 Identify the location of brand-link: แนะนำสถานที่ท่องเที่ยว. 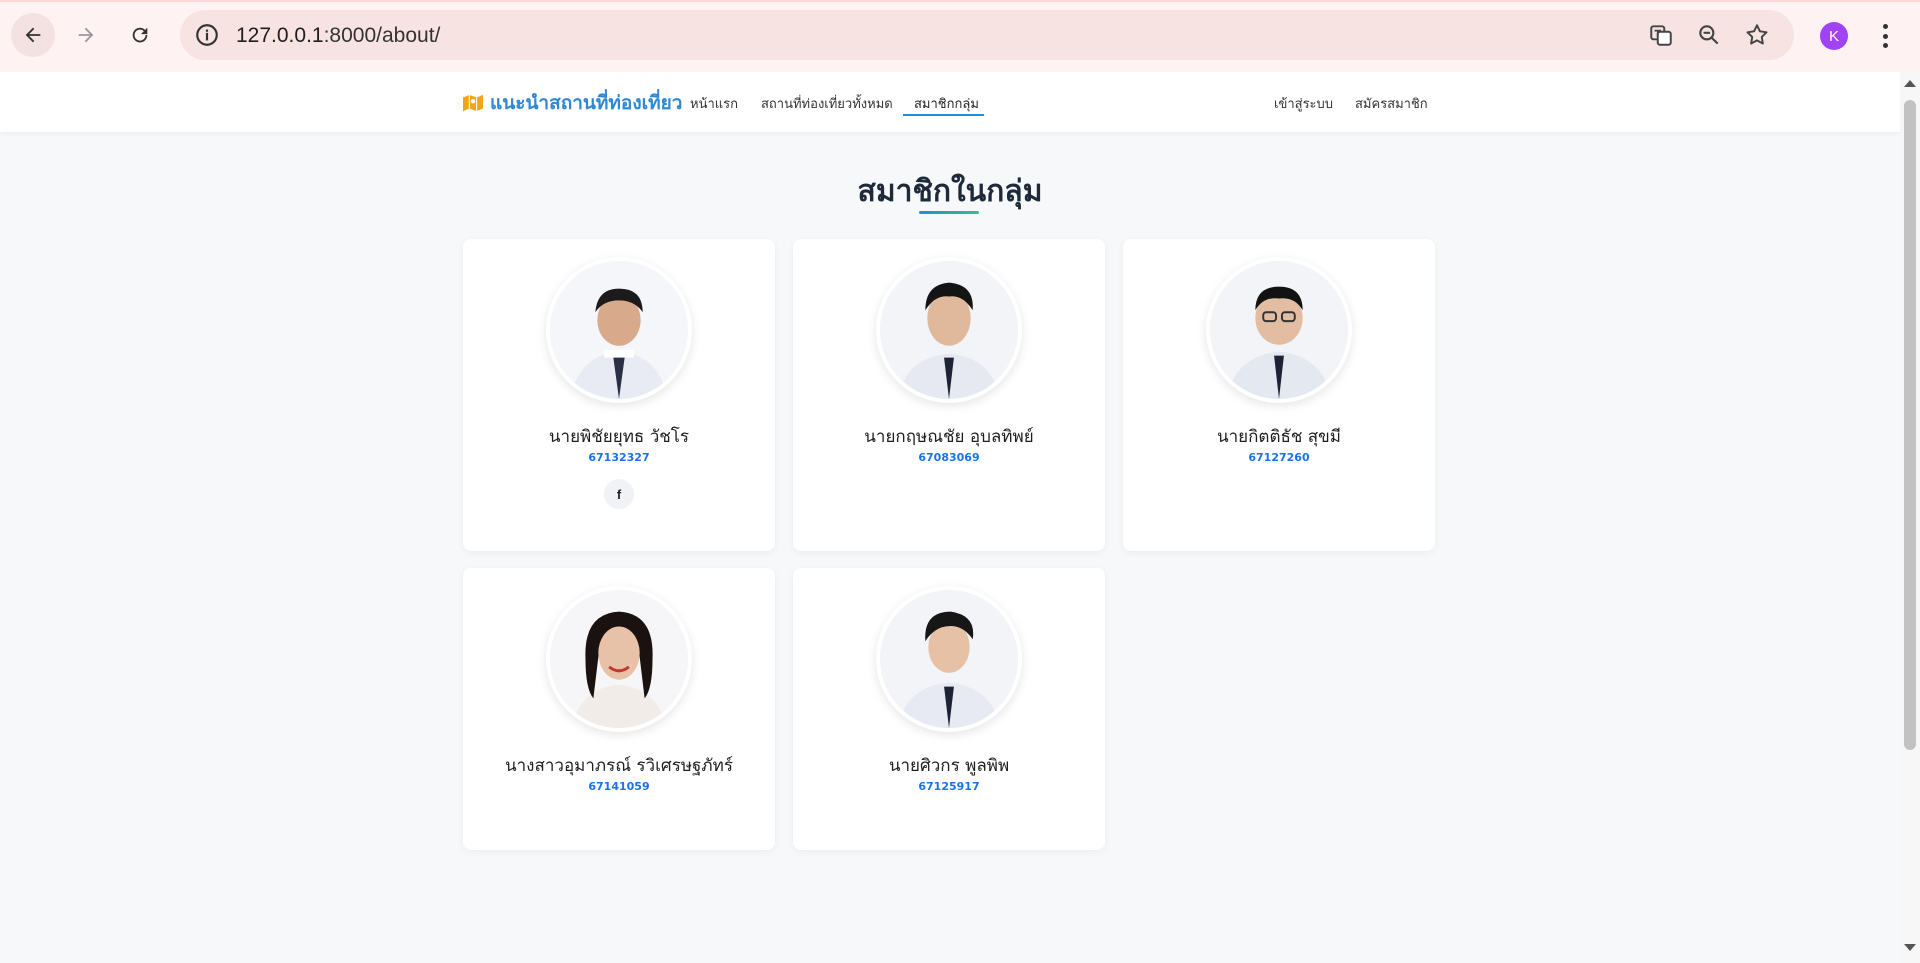
(572, 103).